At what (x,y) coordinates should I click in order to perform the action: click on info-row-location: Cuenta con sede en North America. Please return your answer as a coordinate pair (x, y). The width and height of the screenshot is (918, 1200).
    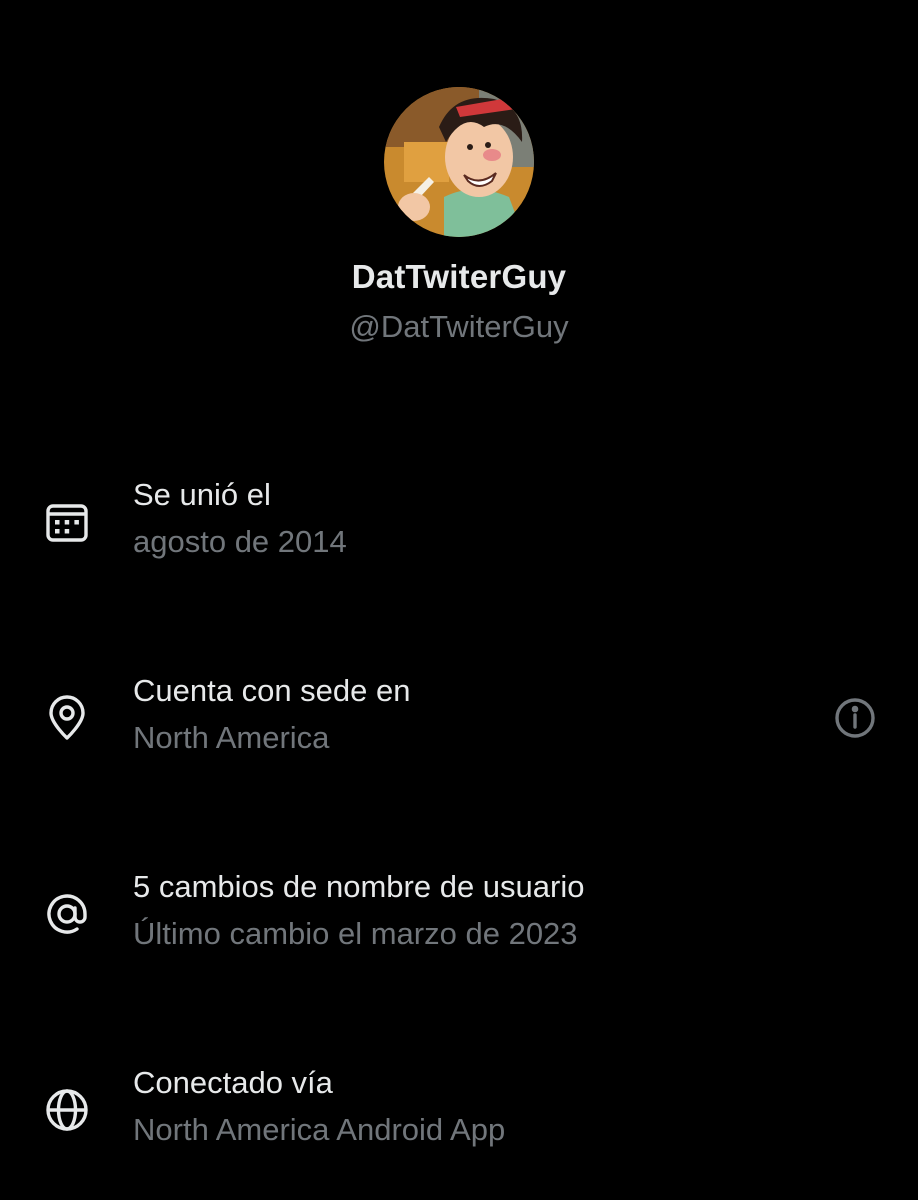
    Looking at the image, I should click on (459, 728).